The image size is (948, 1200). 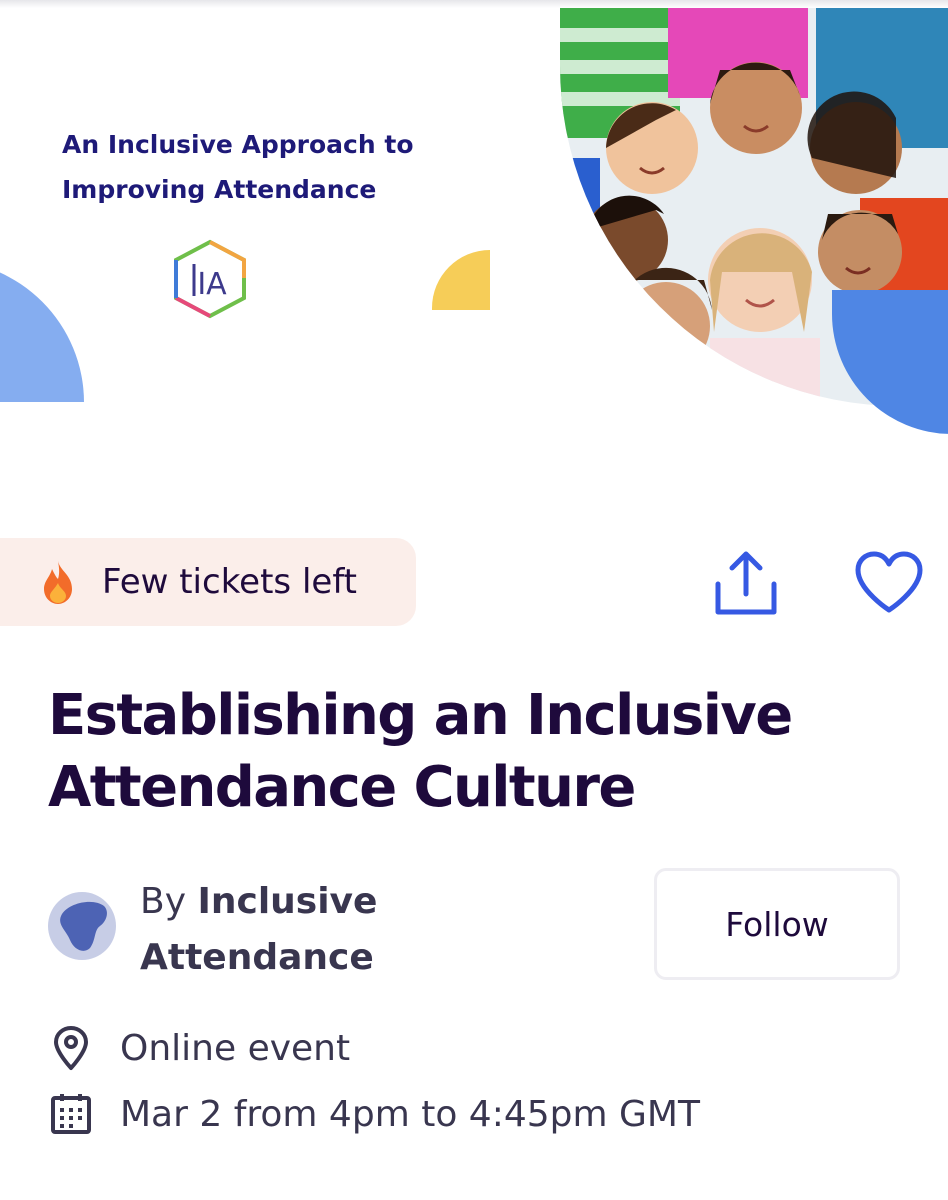 What do you see at coordinates (360, 930) in the screenshot?
I see `organizer-line: By Inclusive Attendance` at bounding box center [360, 930].